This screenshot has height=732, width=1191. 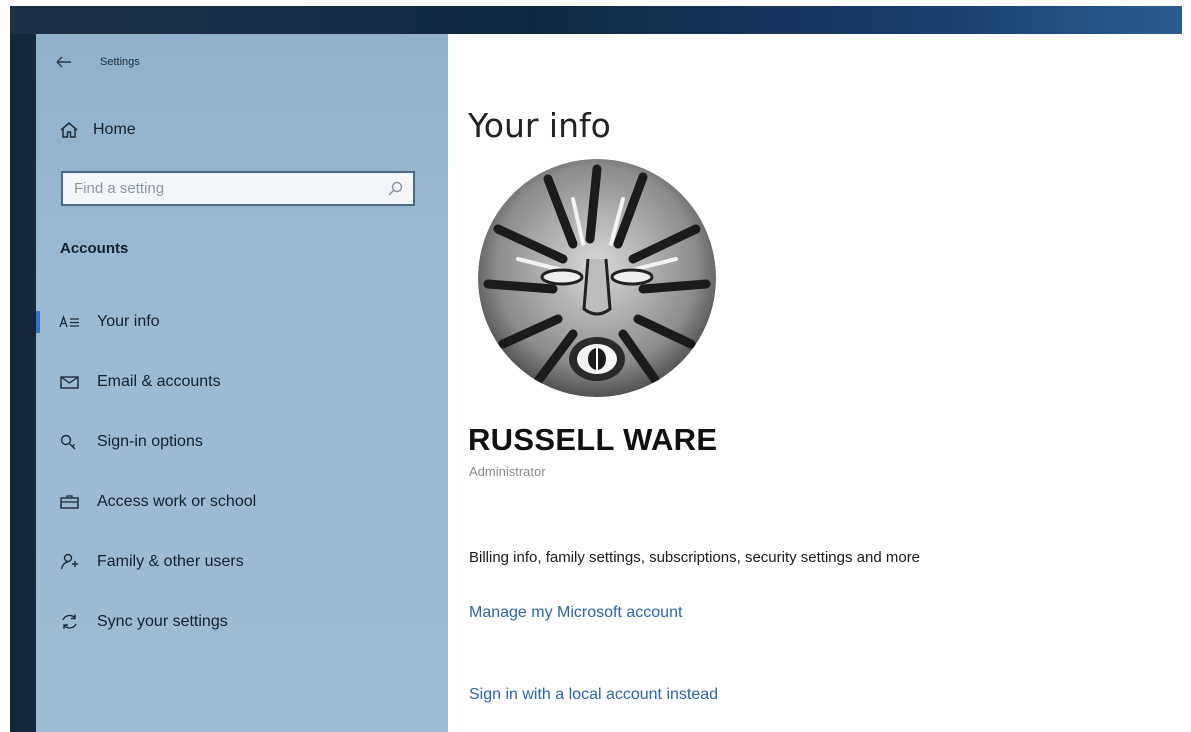 I want to click on nav-item-access-work-school: Access work or school, so click(x=242, y=502).